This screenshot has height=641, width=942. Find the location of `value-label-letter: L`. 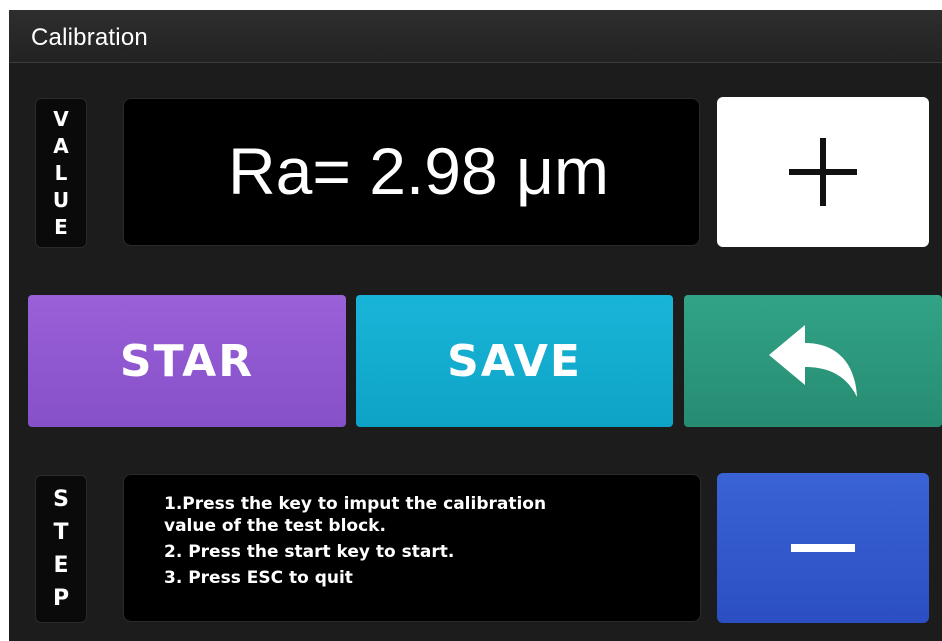

value-label-letter: L is located at coordinates (61, 172).